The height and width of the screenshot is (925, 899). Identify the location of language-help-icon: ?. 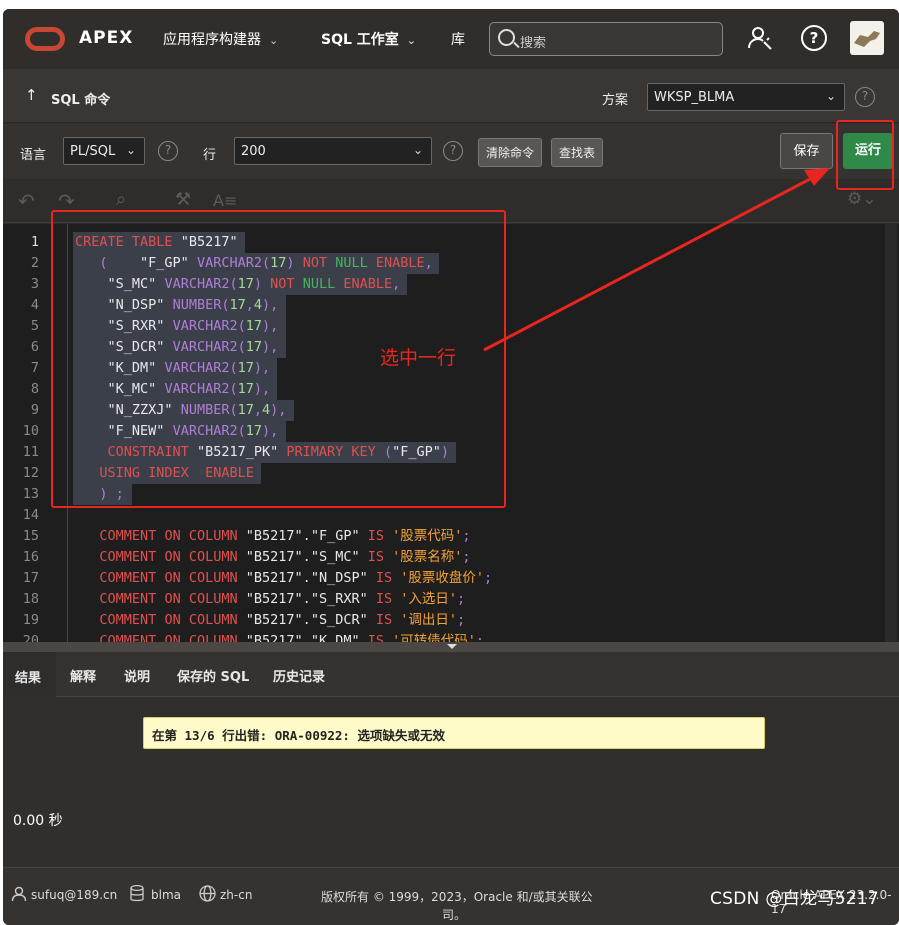
(168, 151).